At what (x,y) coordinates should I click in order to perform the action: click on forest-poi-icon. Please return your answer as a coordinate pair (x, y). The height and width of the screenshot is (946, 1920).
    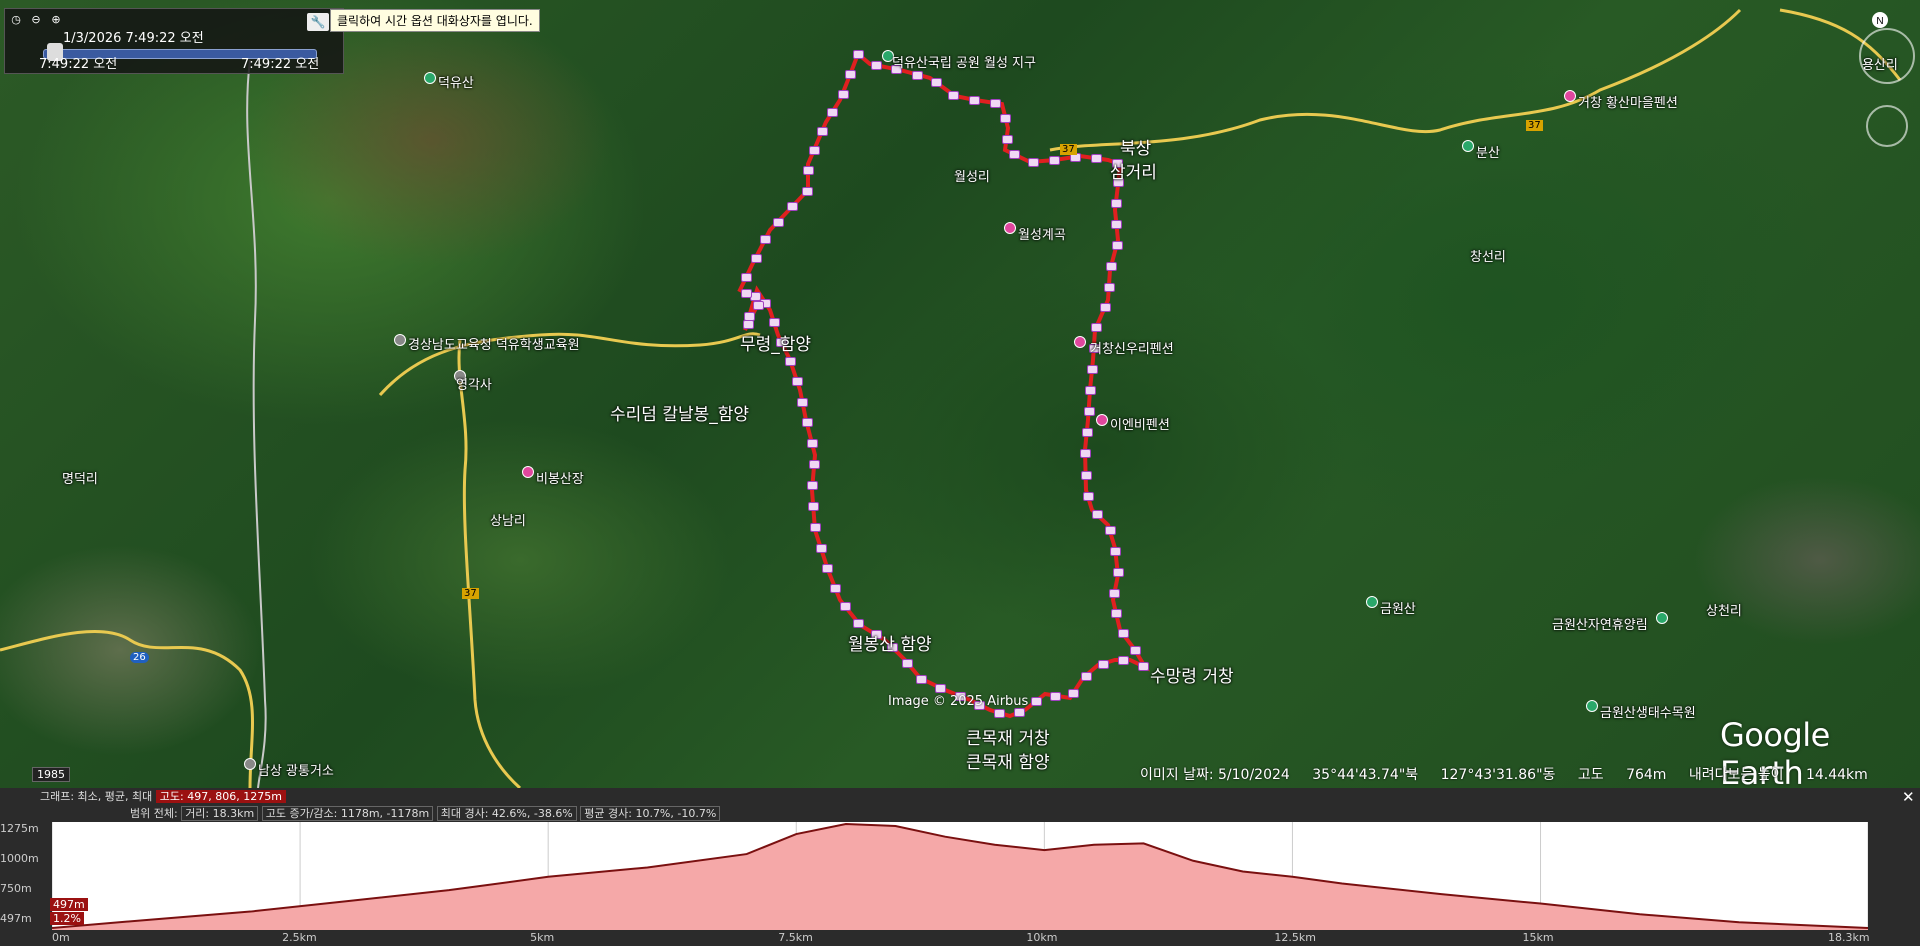
    Looking at the image, I should click on (1662, 618).